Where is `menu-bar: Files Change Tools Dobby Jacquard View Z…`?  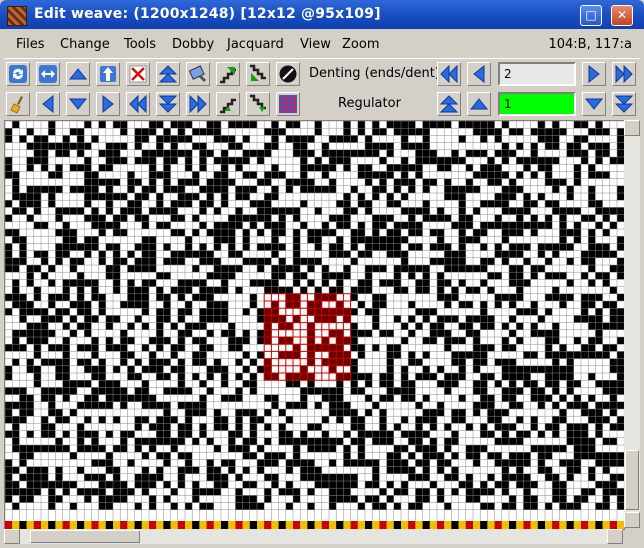
menu-bar: Files Change Tools Dobby Jacquard View Z… is located at coordinates (322, 45).